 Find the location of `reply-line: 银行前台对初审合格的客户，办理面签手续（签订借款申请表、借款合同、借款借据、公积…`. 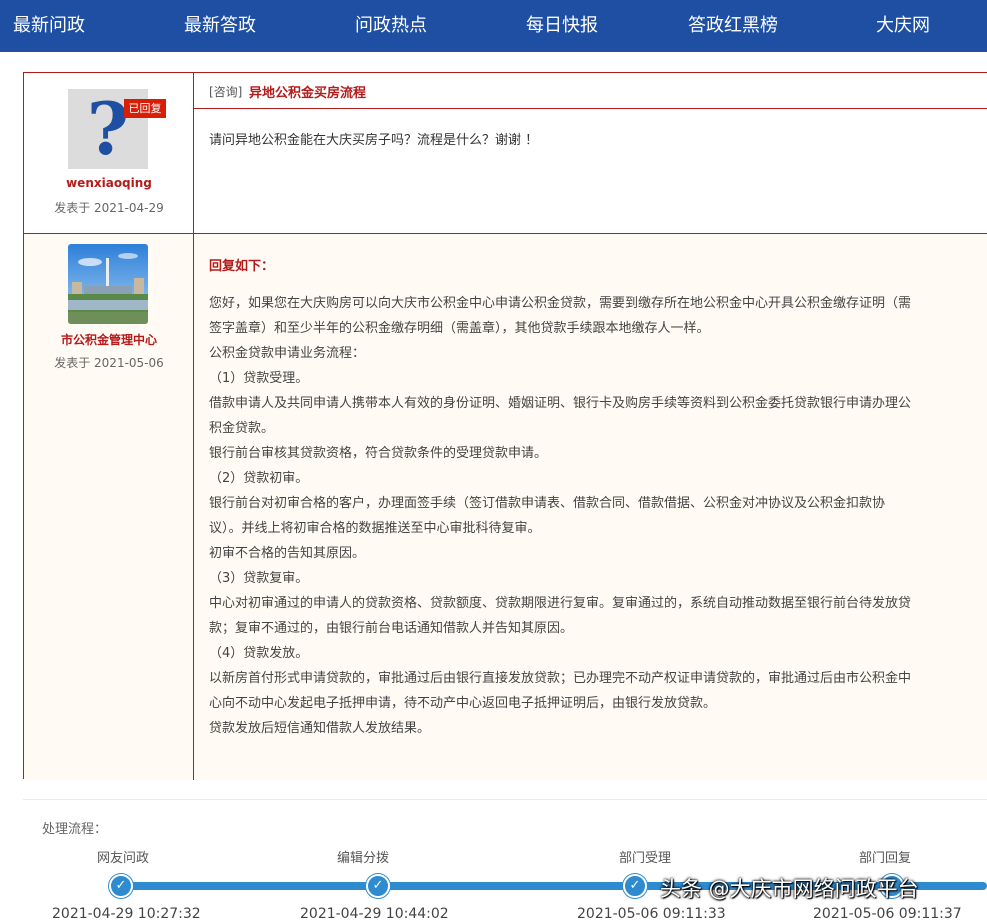

reply-line: 银行前台对初审合格的客户，办理面签手续（签订借款申请表、借款合同、借款借据、公积… is located at coordinates (547, 503).